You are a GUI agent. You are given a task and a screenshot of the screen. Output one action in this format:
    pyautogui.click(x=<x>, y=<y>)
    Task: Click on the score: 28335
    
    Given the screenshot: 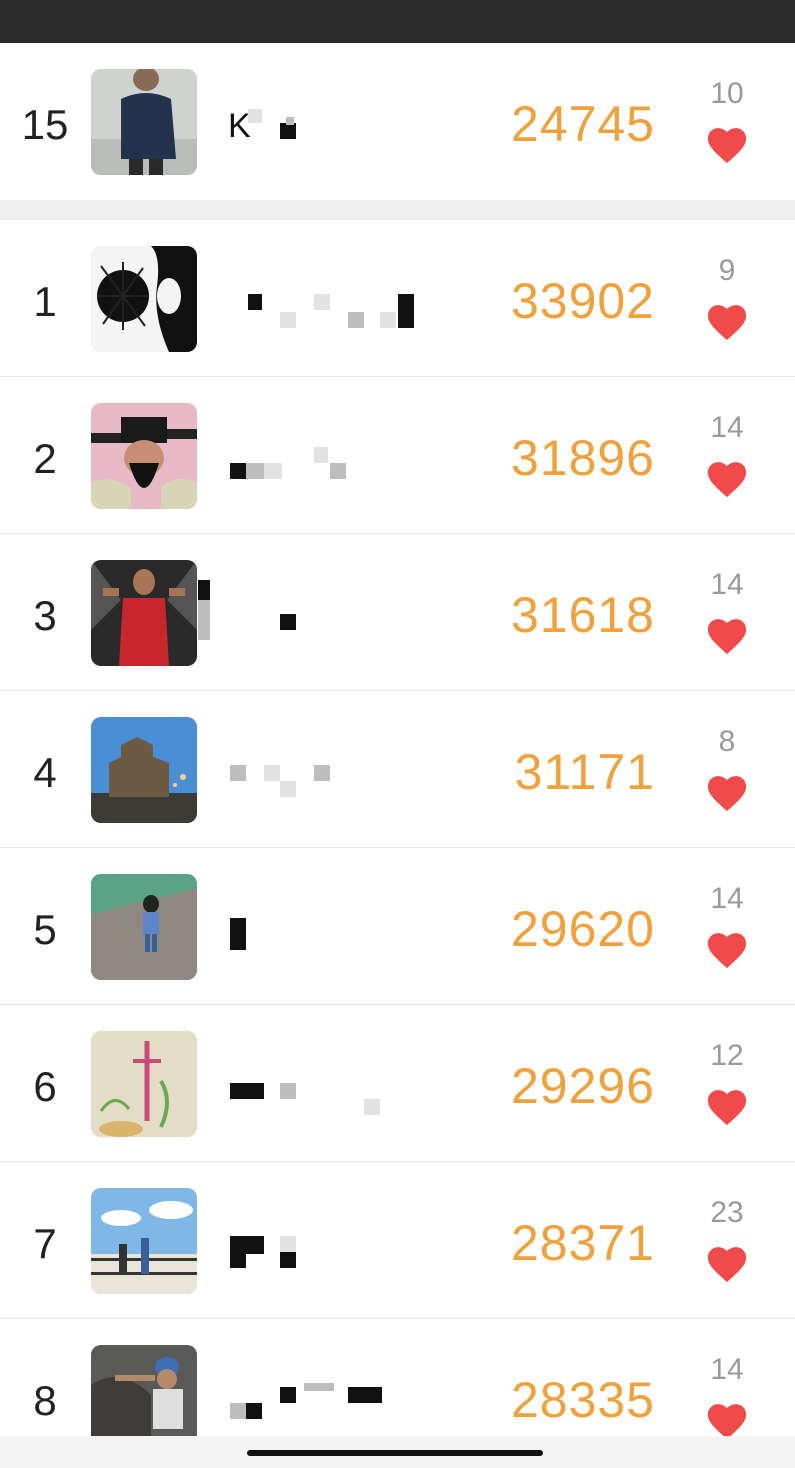 What is the action you would take?
    pyautogui.click(x=582, y=1400)
    